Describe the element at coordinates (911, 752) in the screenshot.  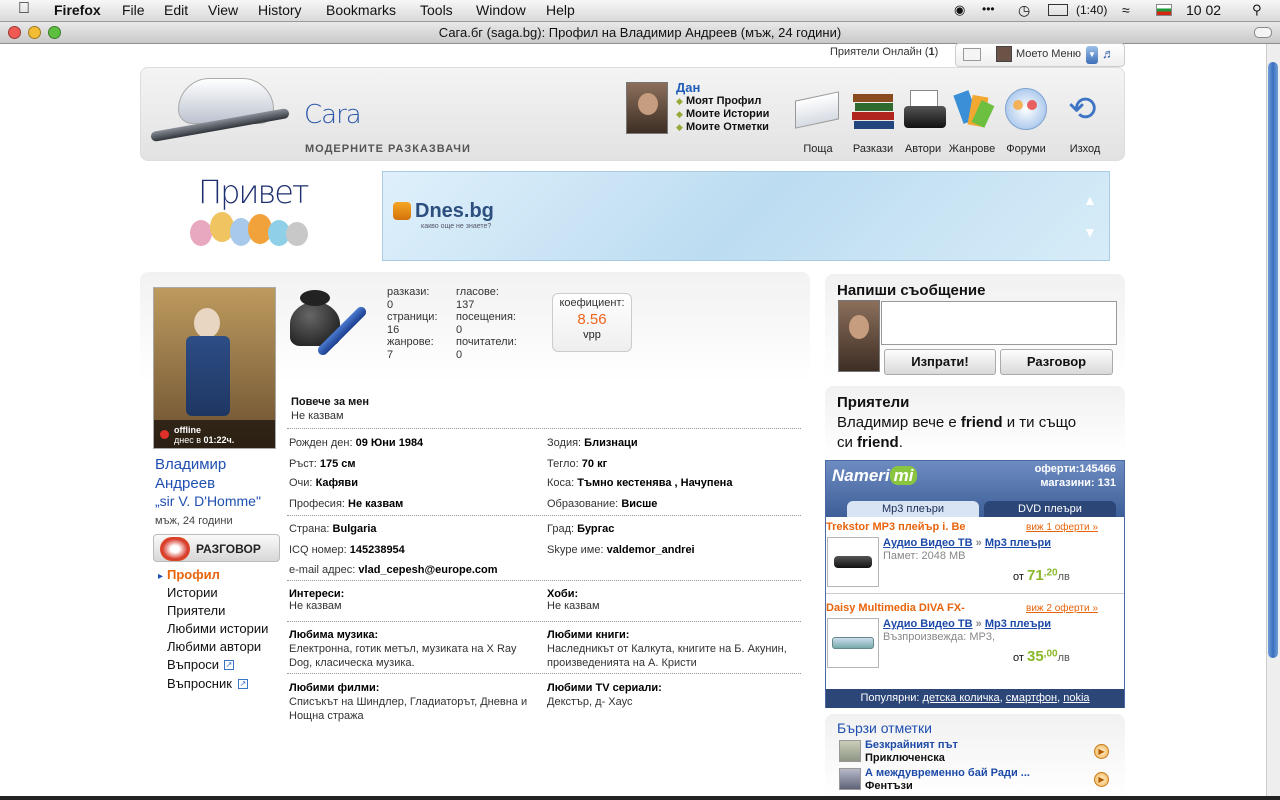
I see `bookmark-1: Безкрайният път Приключенска` at that location.